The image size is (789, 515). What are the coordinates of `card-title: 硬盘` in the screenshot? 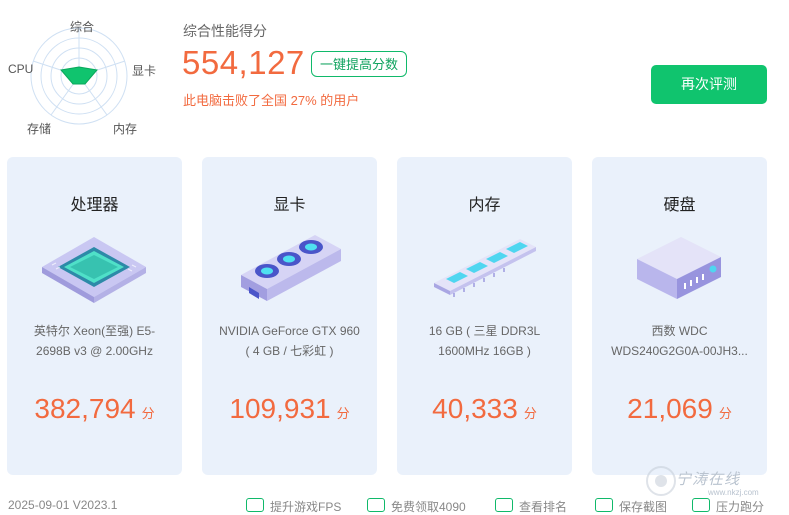 It's located at (679, 205).